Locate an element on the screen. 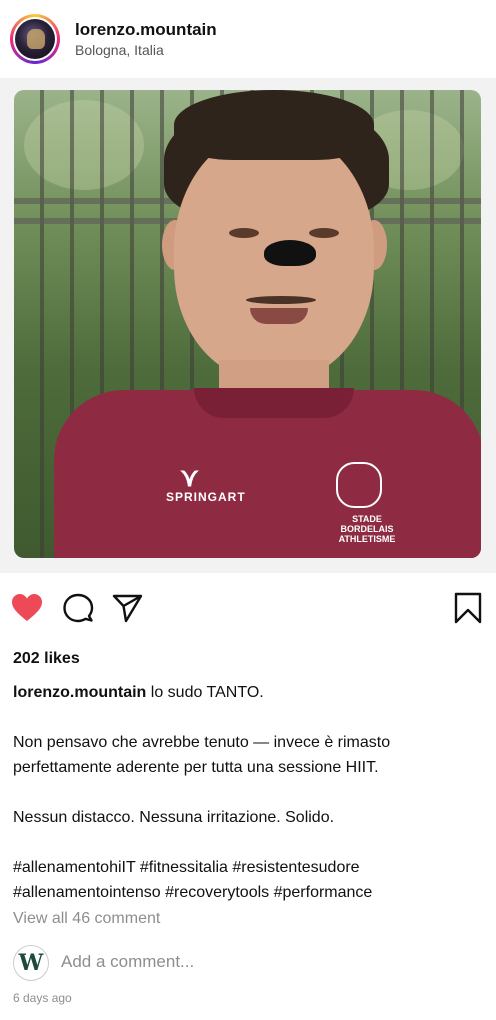 This screenshot has width=496, height=1020. like-button is located at coordinates (27, 608).